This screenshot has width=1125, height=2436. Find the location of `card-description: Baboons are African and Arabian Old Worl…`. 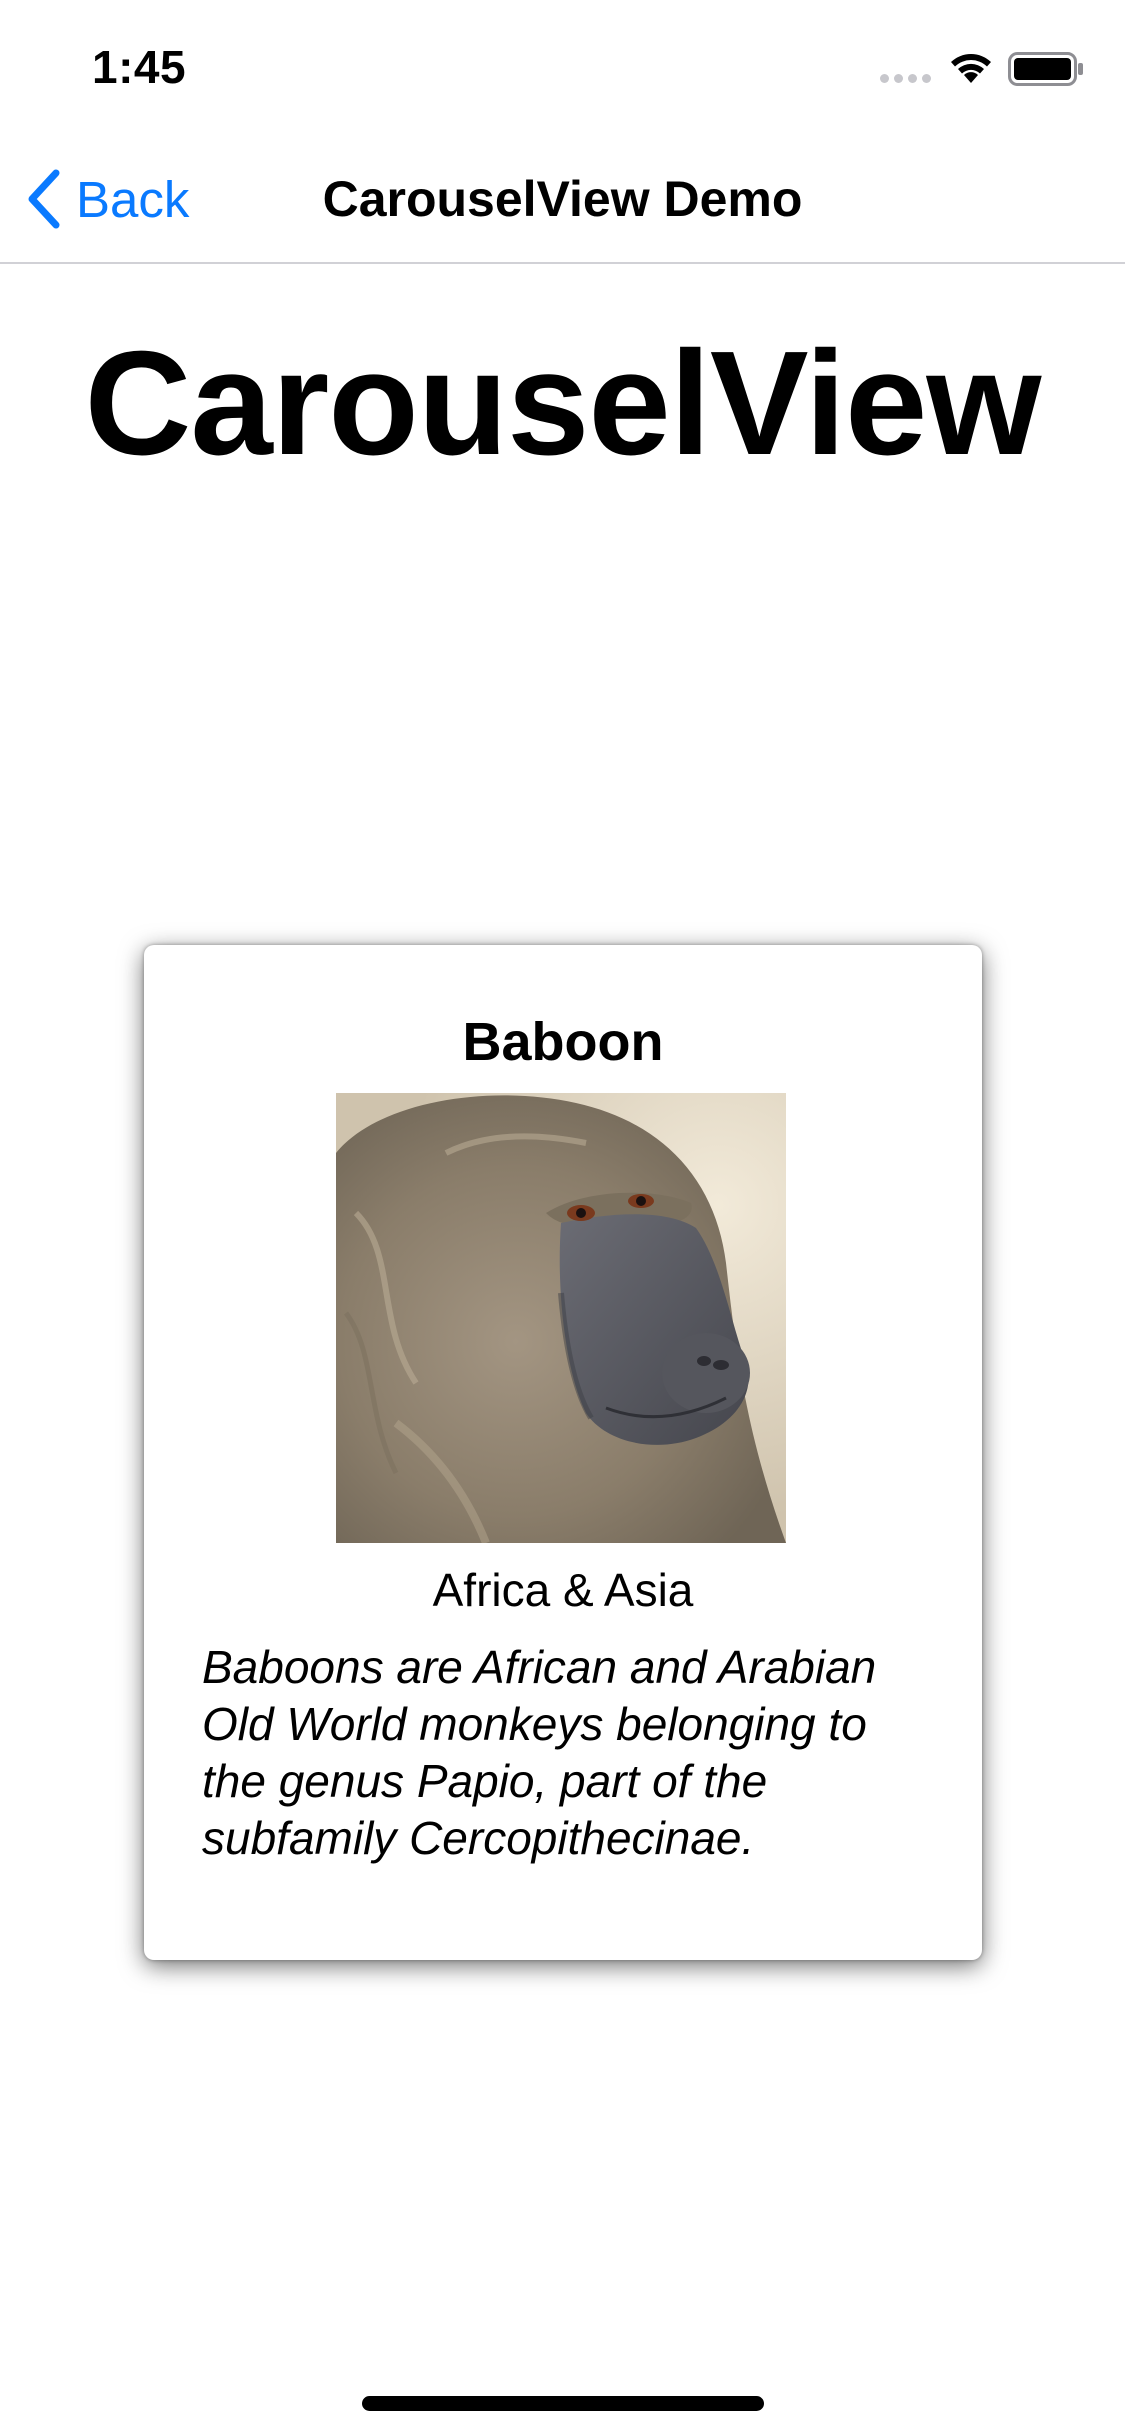

card-description: Baboons are African and Arabian Old Worl… is located at coordinates (539, 1752).